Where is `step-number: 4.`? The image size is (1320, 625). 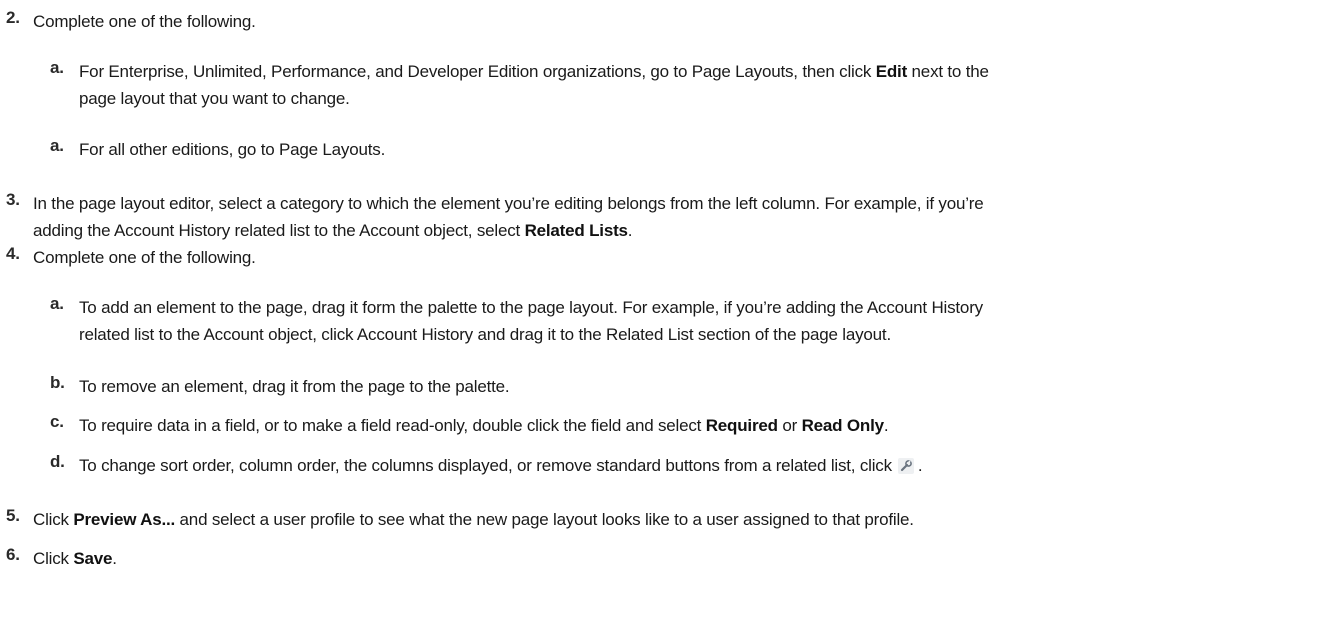
step-number: 4. is located at coordinates (13, 253).